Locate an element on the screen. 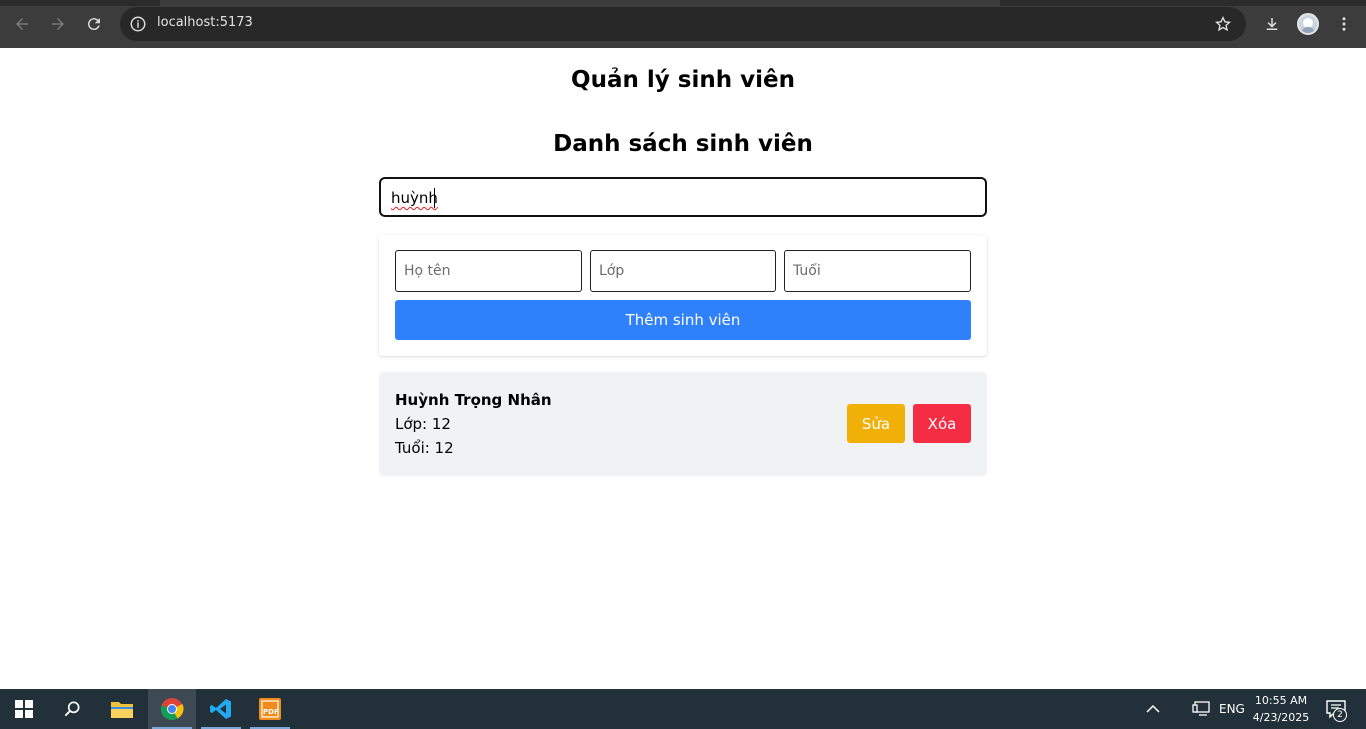  chevron-up-icon is located at coordinates (1153, 708).